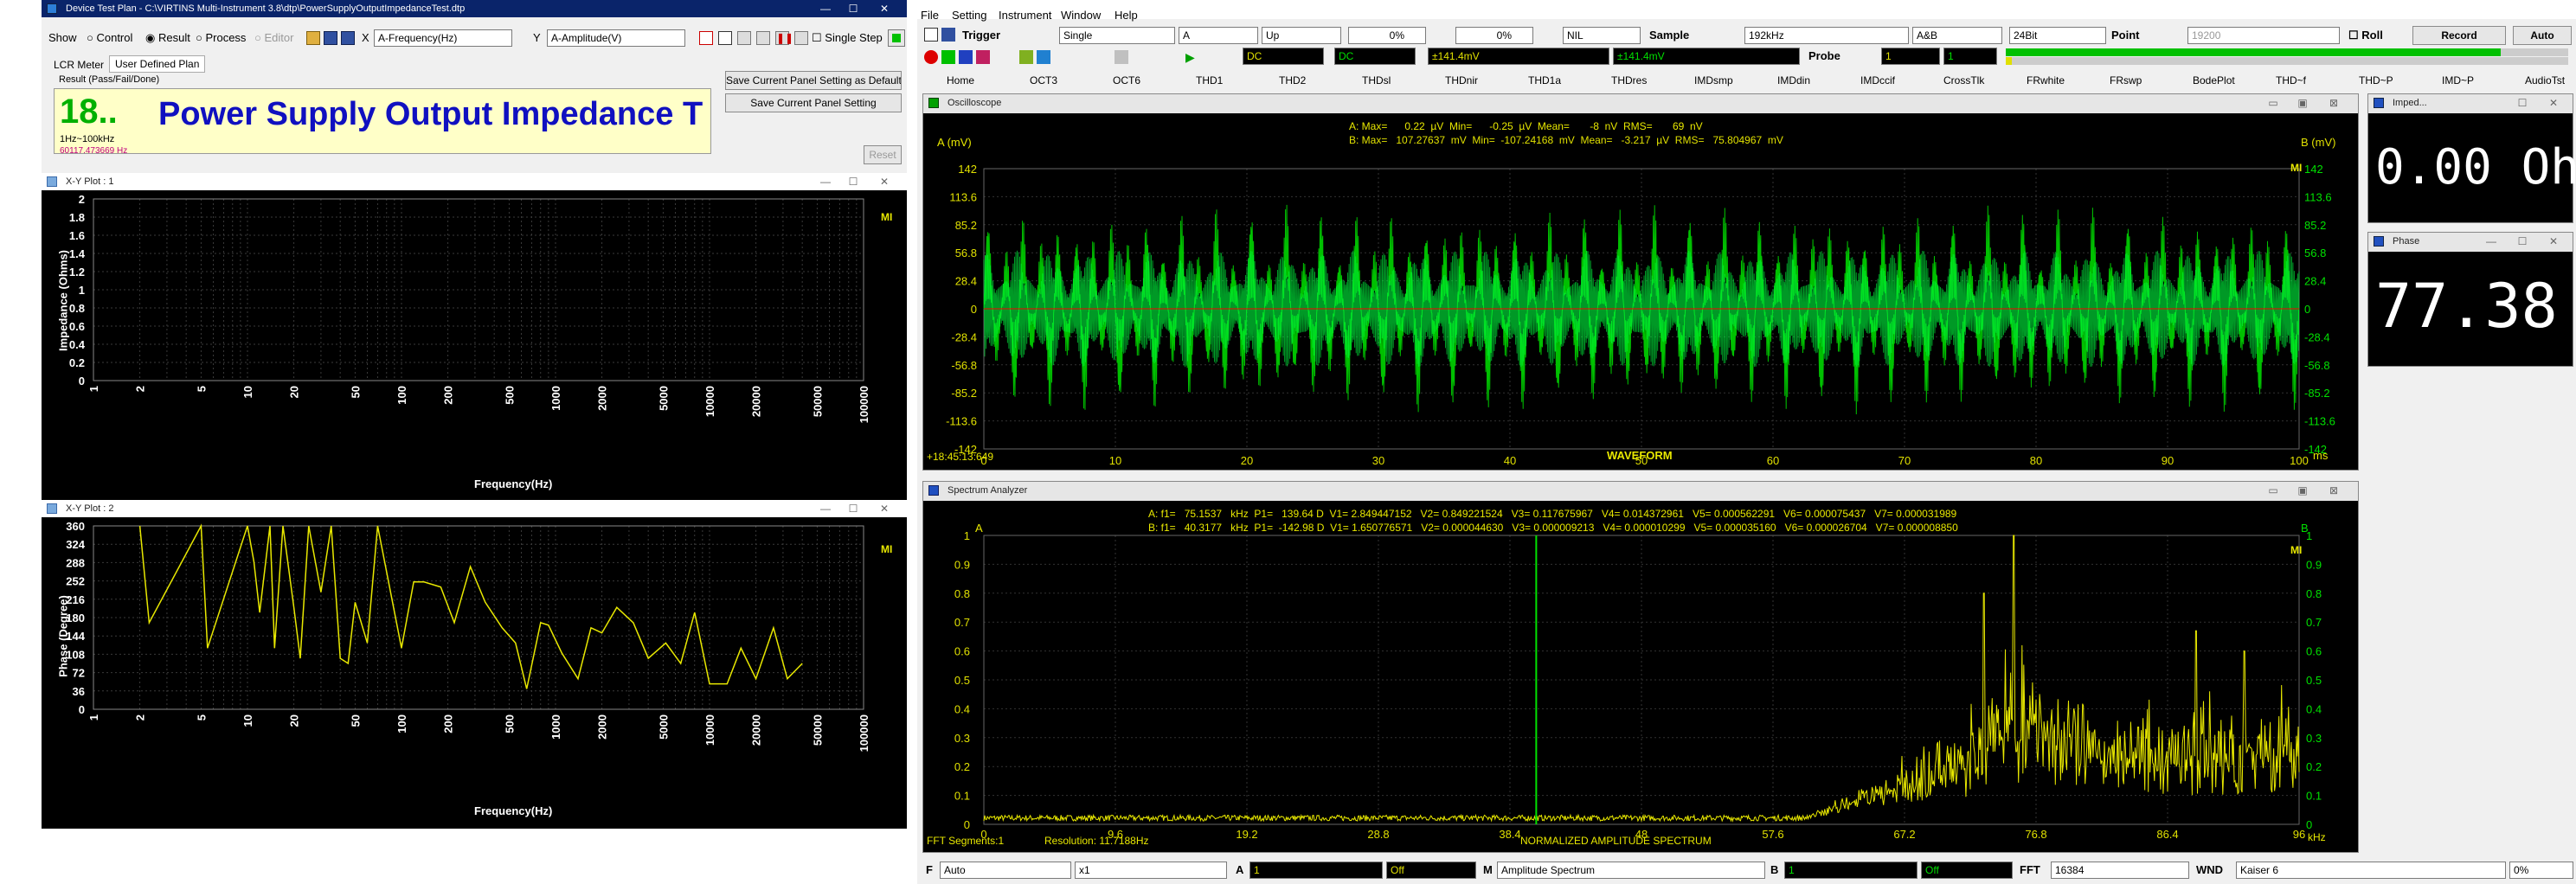 This screenshot has width=2576, height=884. Describe the element at coordinates (1081, 15) in the screenshot. I see `menu-window: Window` at that location.